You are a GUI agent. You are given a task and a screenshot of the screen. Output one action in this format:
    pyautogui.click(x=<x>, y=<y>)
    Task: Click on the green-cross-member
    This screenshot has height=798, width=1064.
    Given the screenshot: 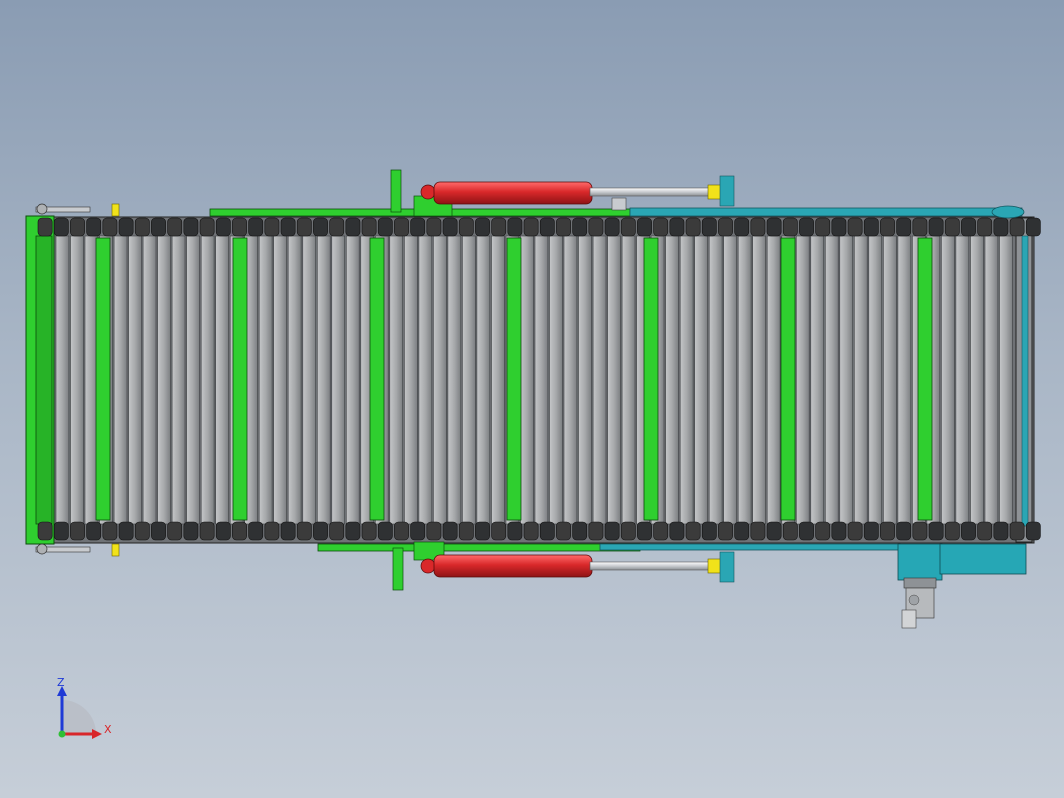 What is the action you would take?
    pyautogui.click(x=925, y=379)
    